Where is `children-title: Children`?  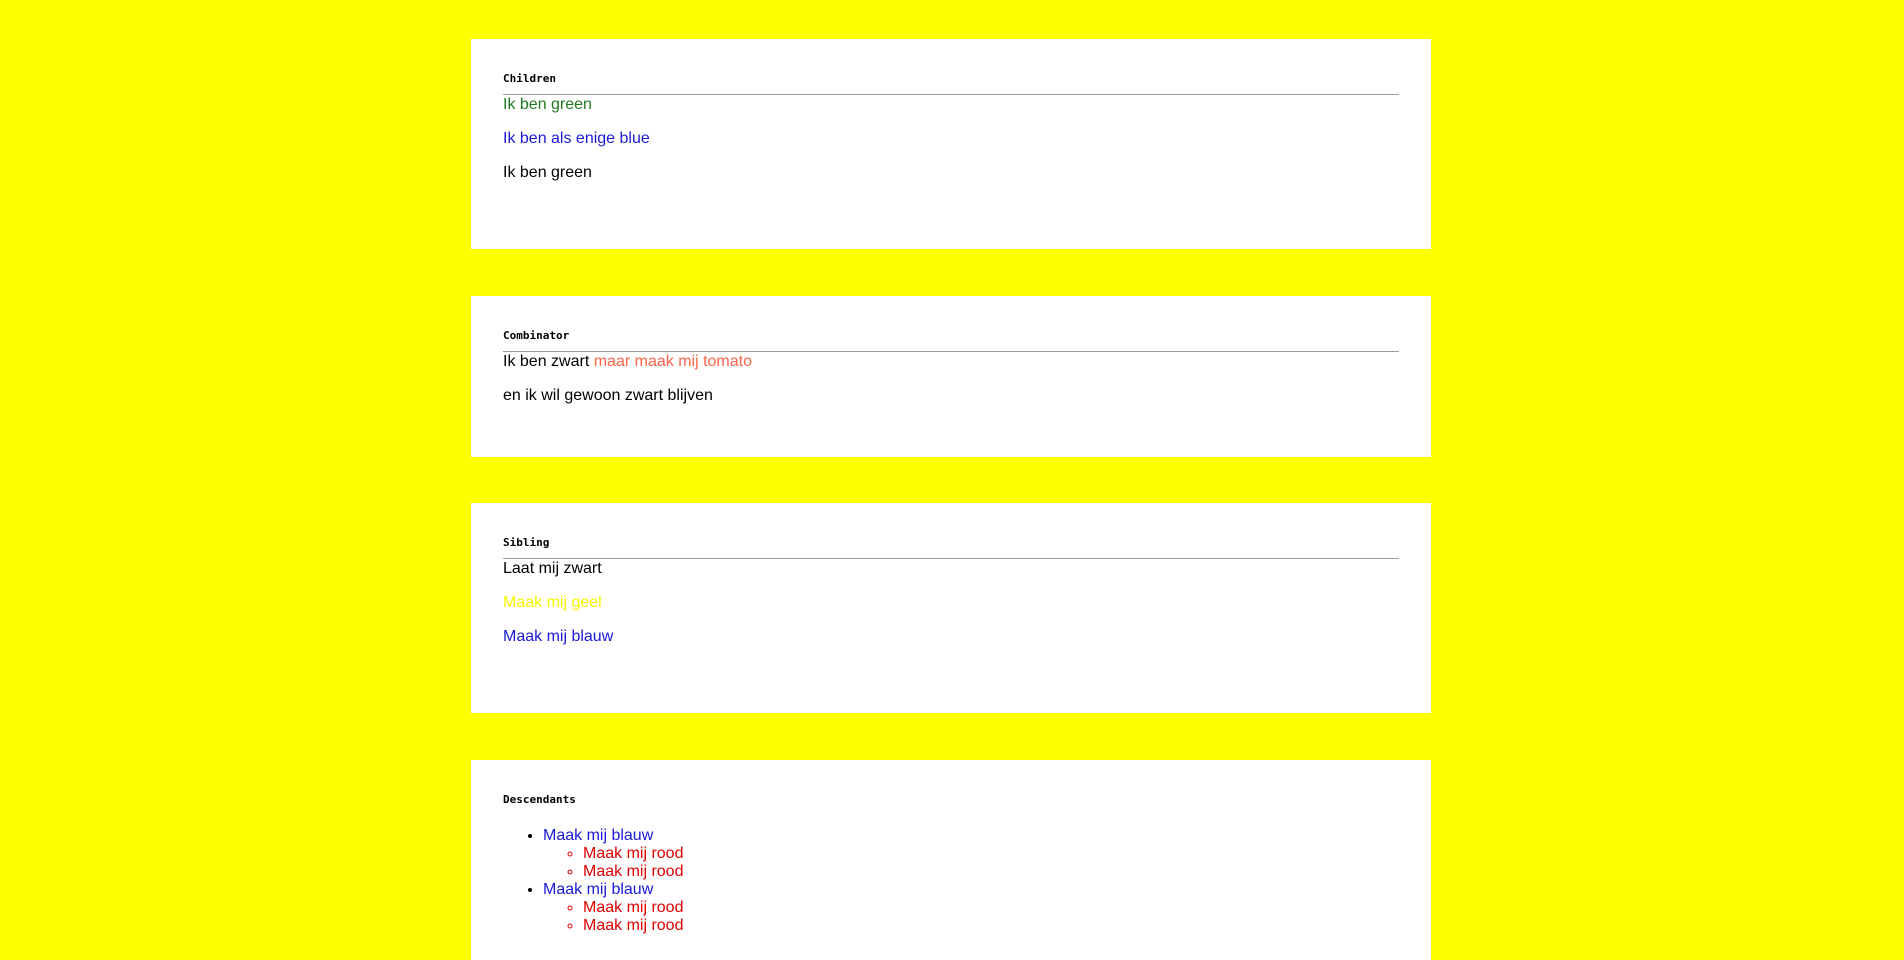 children-title: Children is located at coordinates (951, 83).